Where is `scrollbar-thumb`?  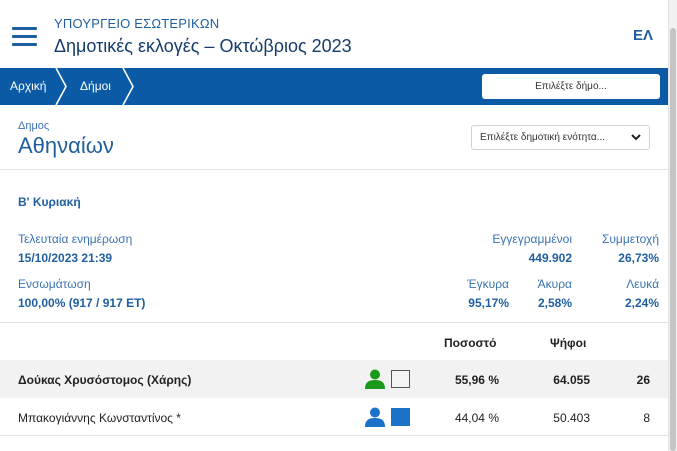 scrollbar-thumb is located at coordinates (673, 239).